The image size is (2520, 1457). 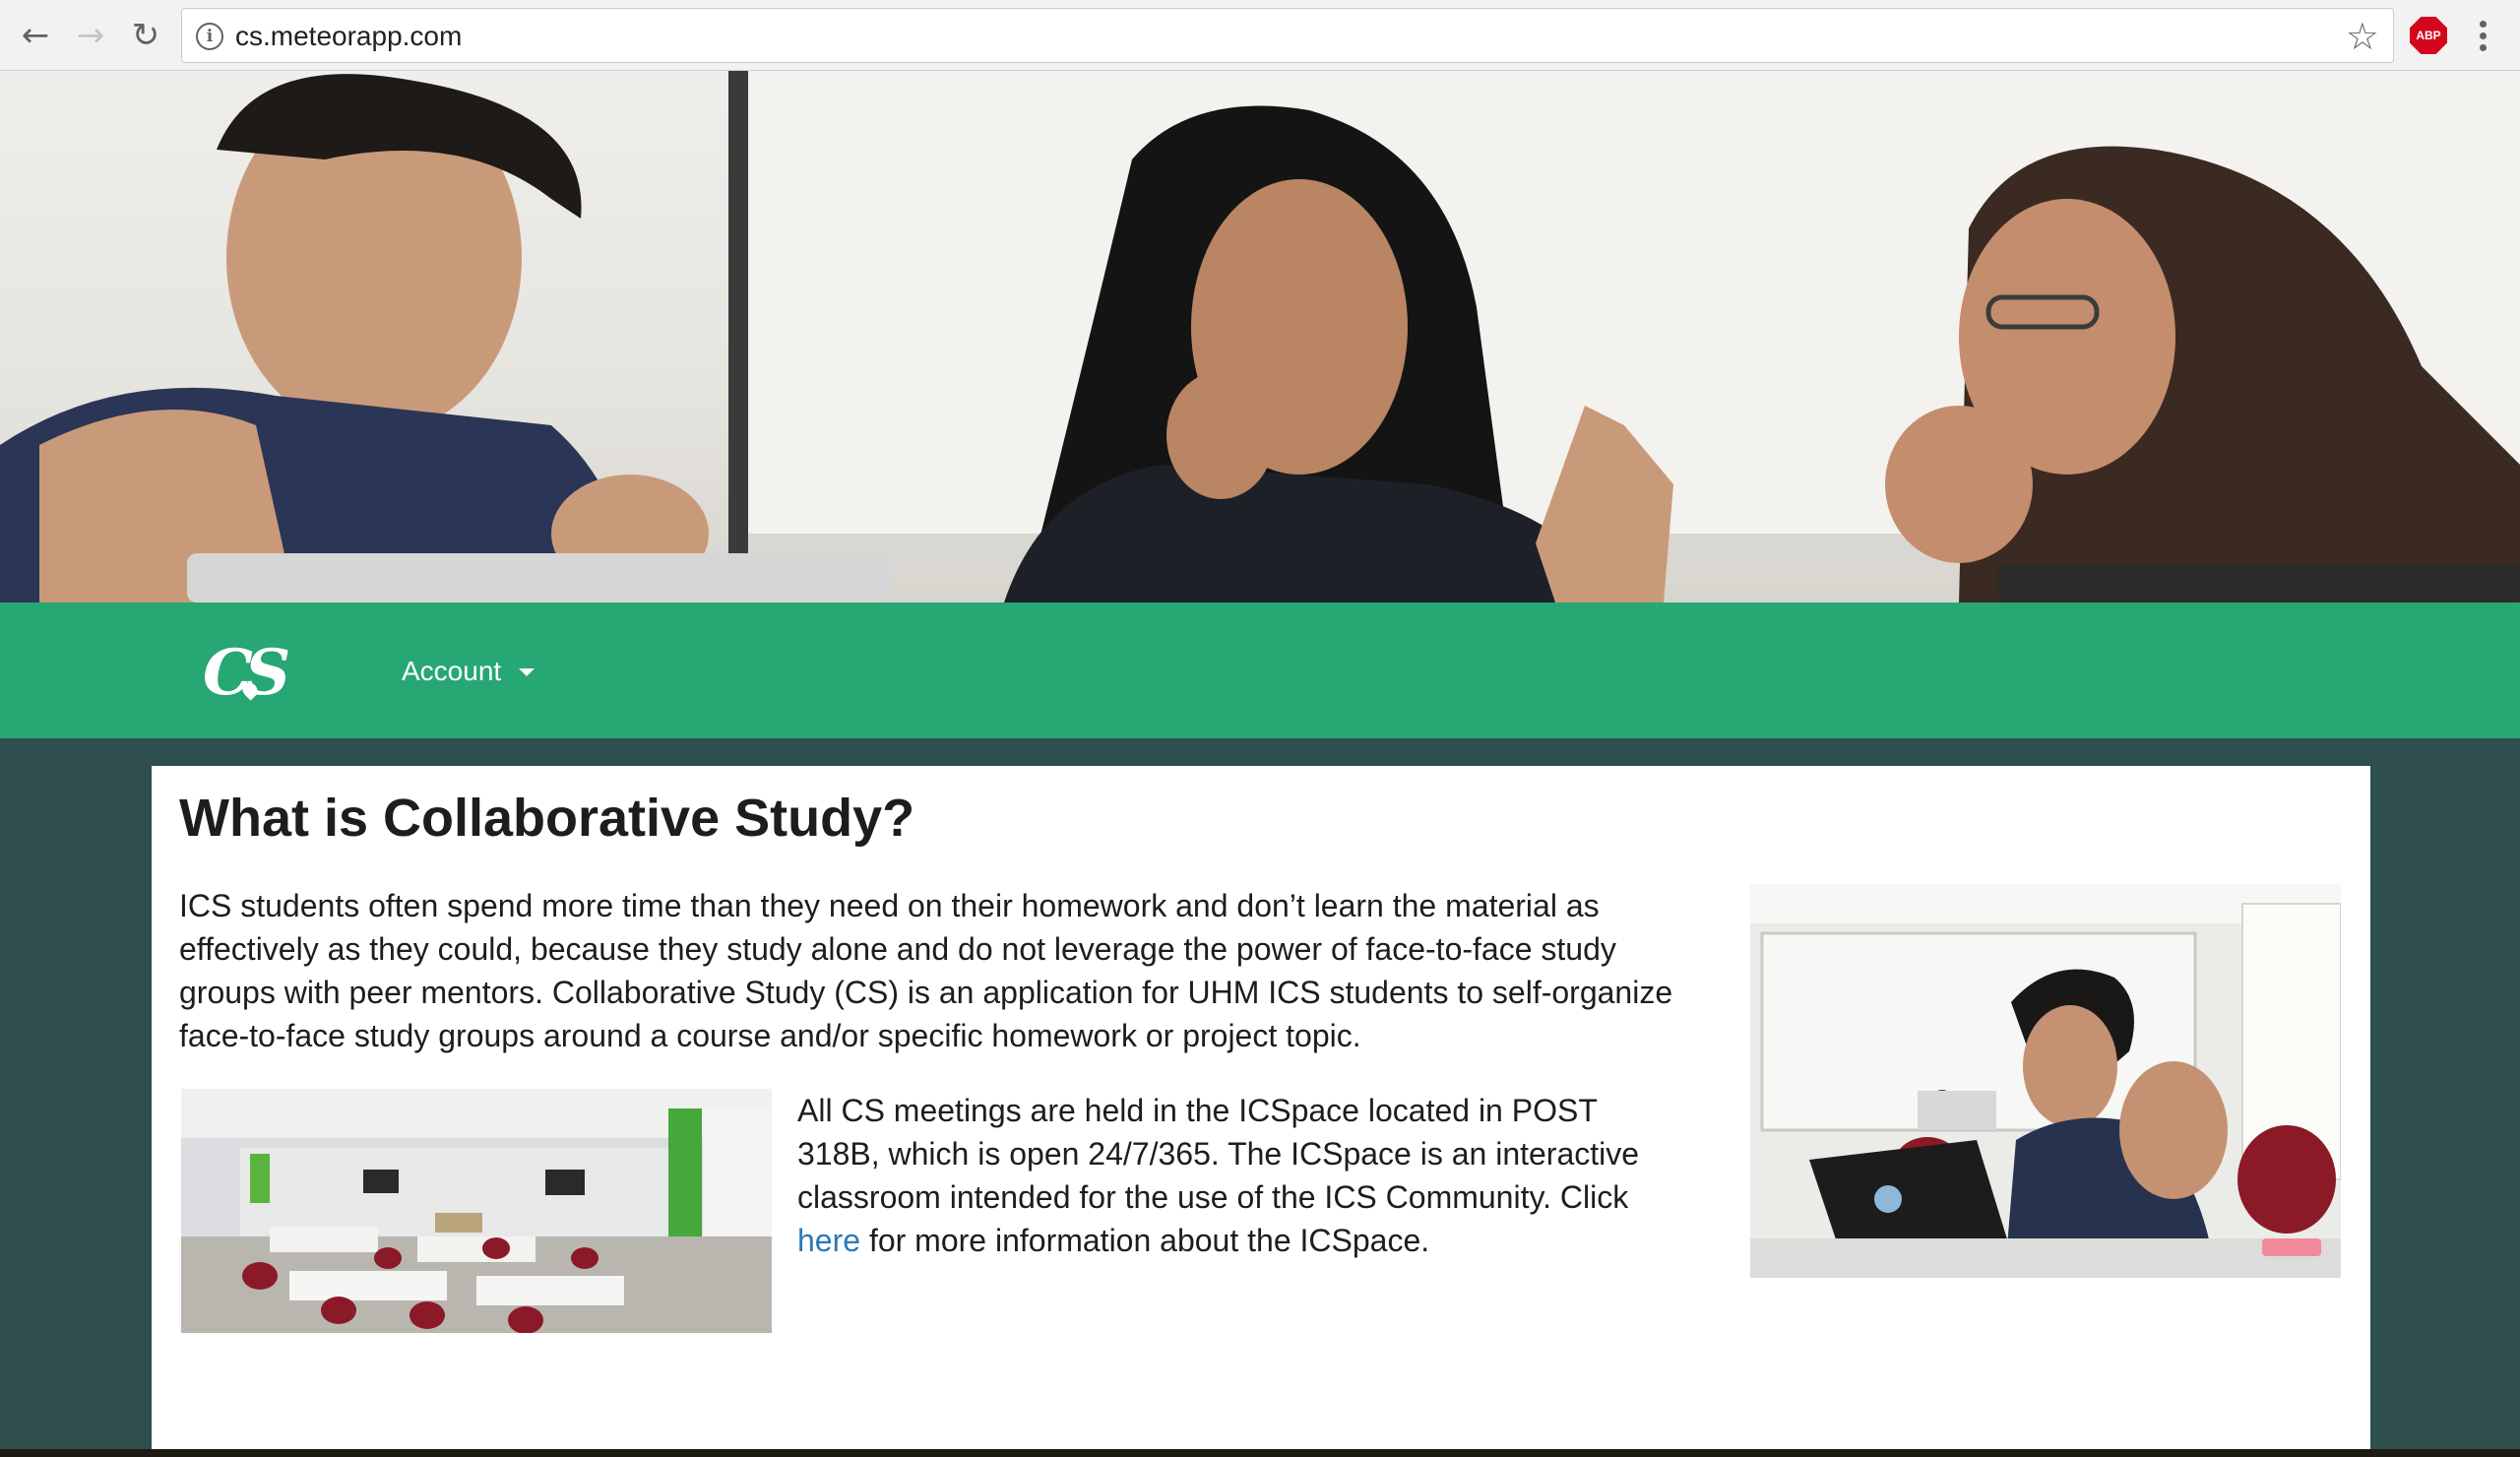 I want to click on classroom-photo-illustration, so click(x=476, y=1211).